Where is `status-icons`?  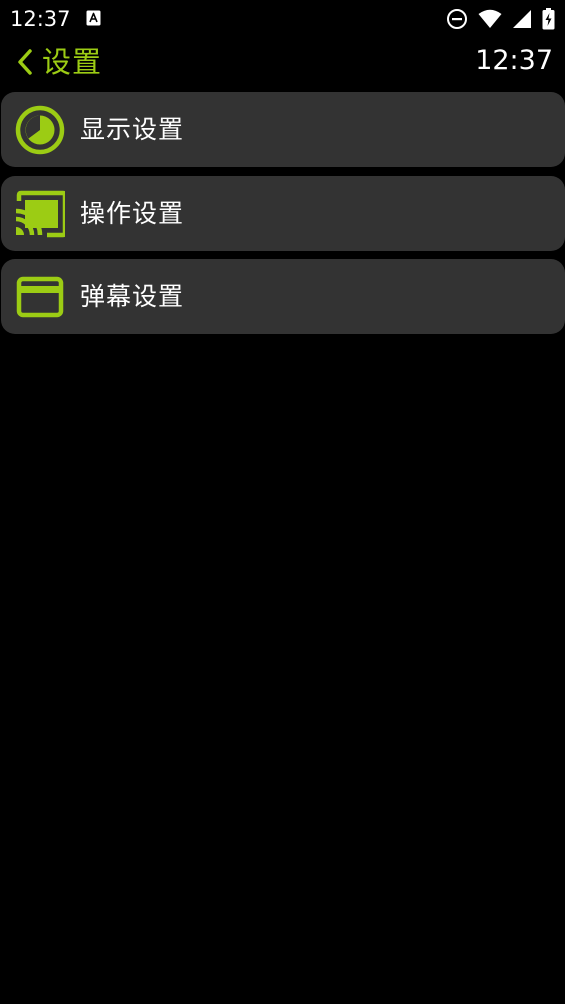 status-icons is located at coordinates (500, 19).